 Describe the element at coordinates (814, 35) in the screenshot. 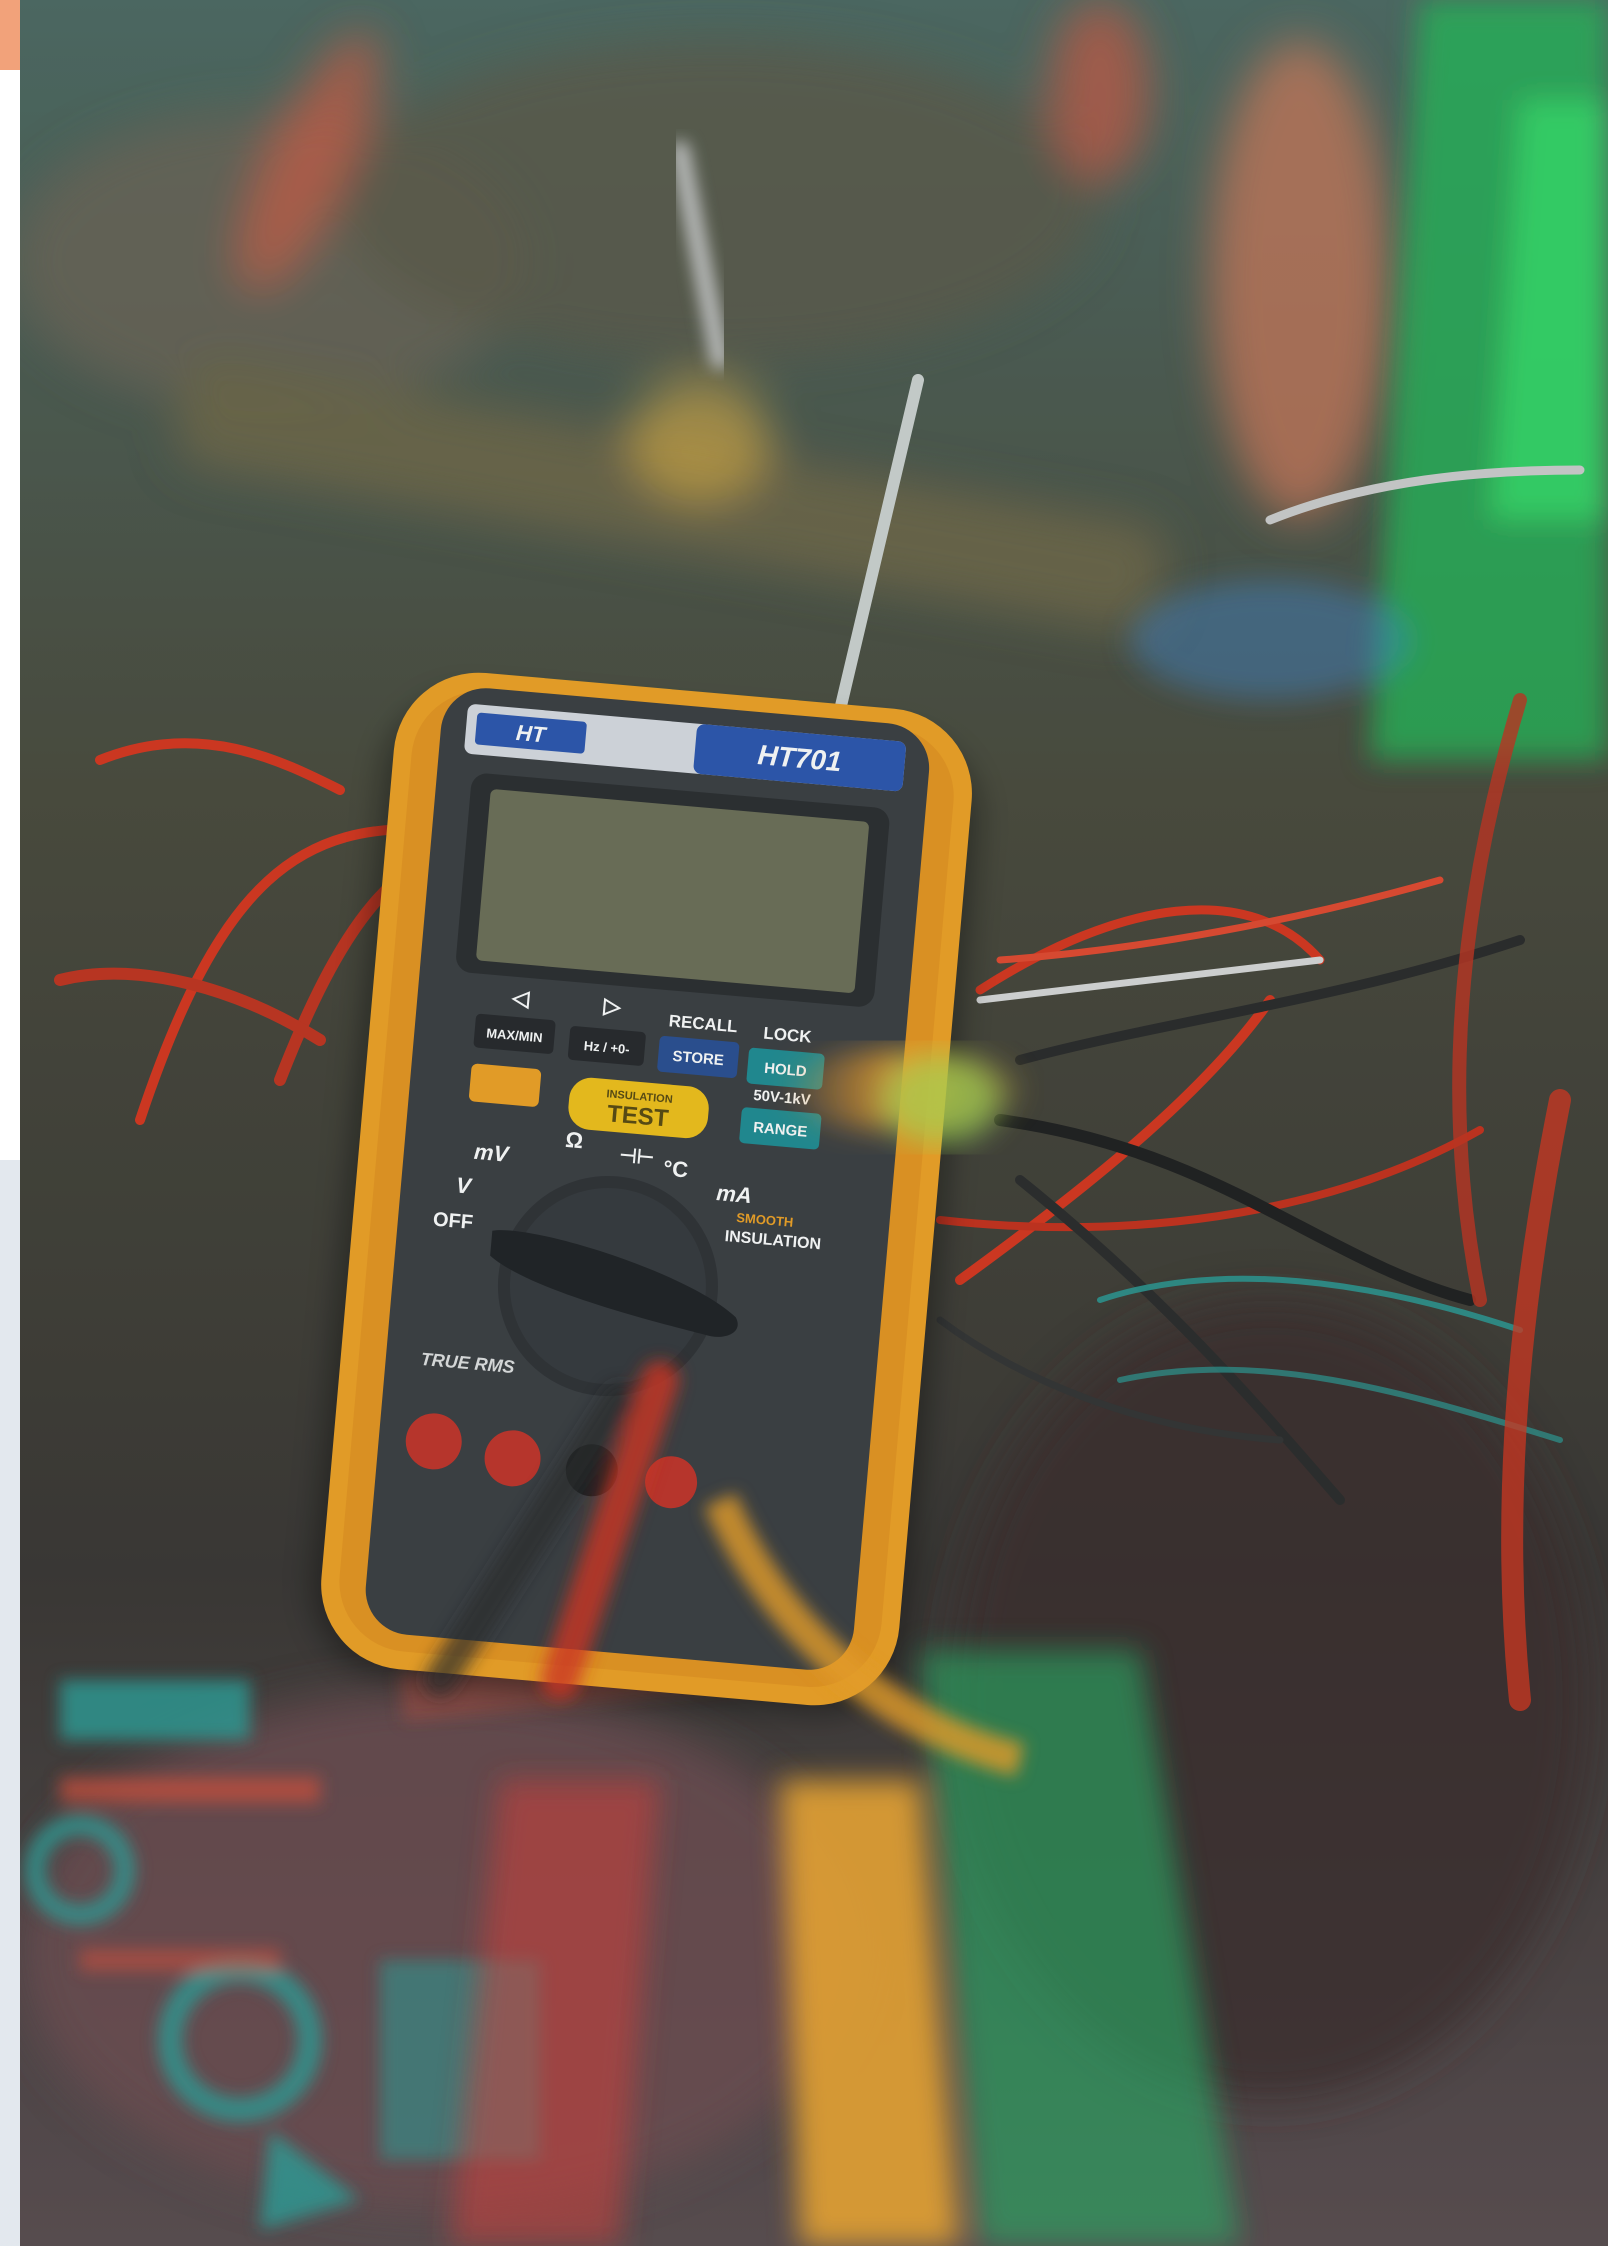

I see `top-band` at that location.